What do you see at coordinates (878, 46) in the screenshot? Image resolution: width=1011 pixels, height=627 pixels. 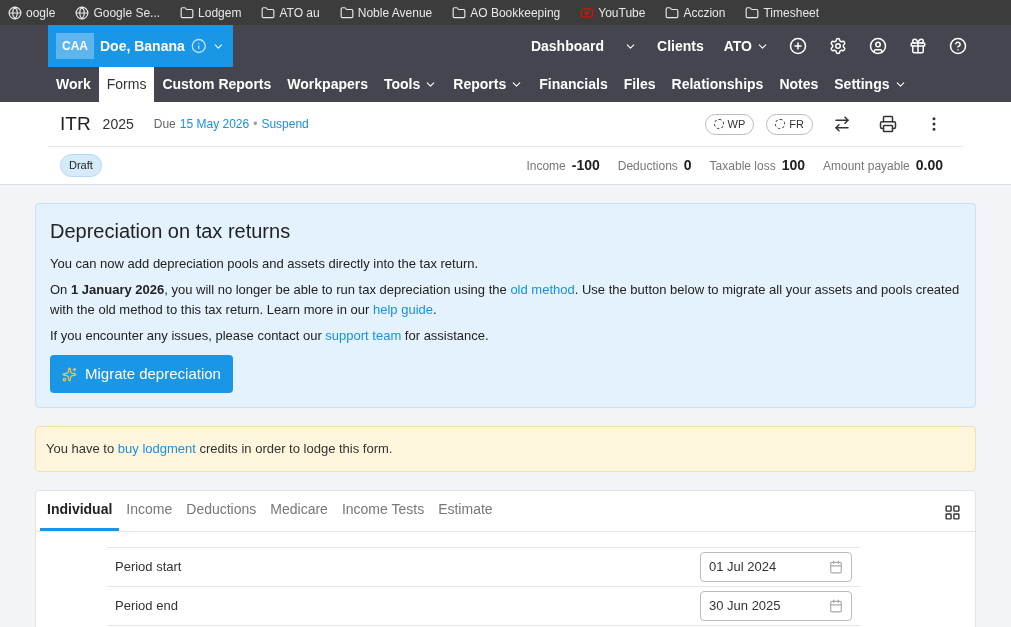 I see `account-icon` at bounding box center [878, 46].